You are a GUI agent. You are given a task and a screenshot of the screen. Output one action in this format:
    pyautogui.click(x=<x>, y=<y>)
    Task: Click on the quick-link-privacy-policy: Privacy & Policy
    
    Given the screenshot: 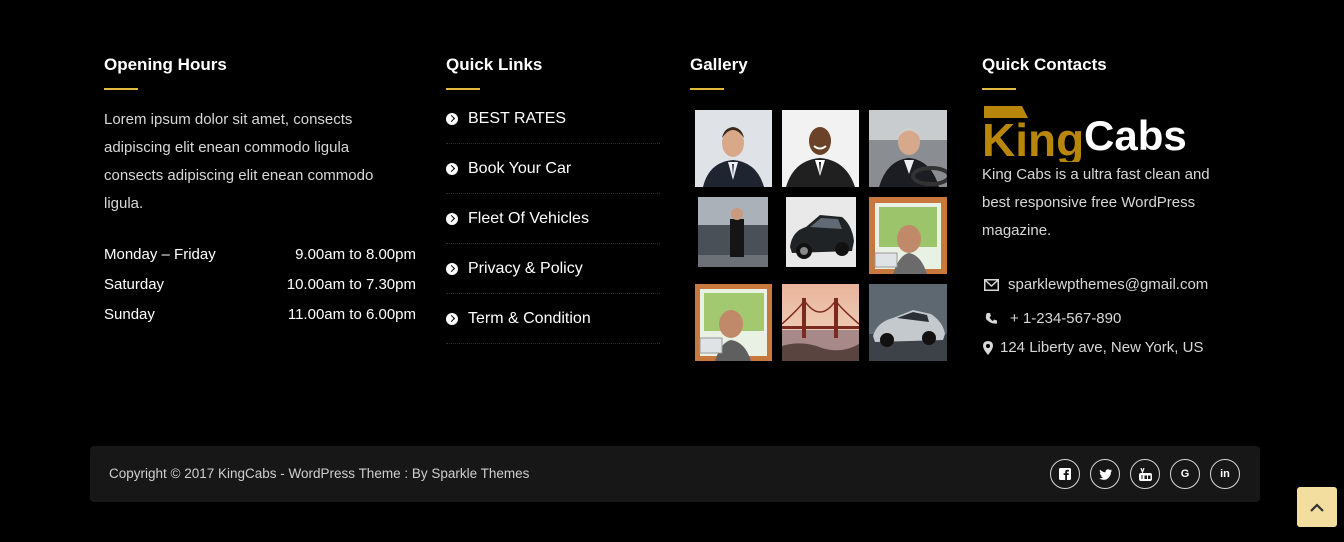 What is the action you would take?
    pyautogui.click(x=553, y=269)
    